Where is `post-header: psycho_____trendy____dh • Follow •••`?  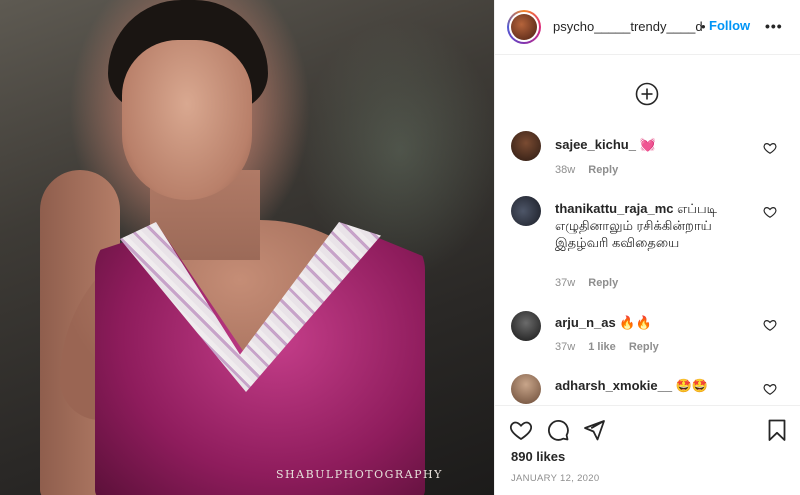
post-header: psycho_____trendy____dh • Follow ••• is located at coordinates (647, 27).